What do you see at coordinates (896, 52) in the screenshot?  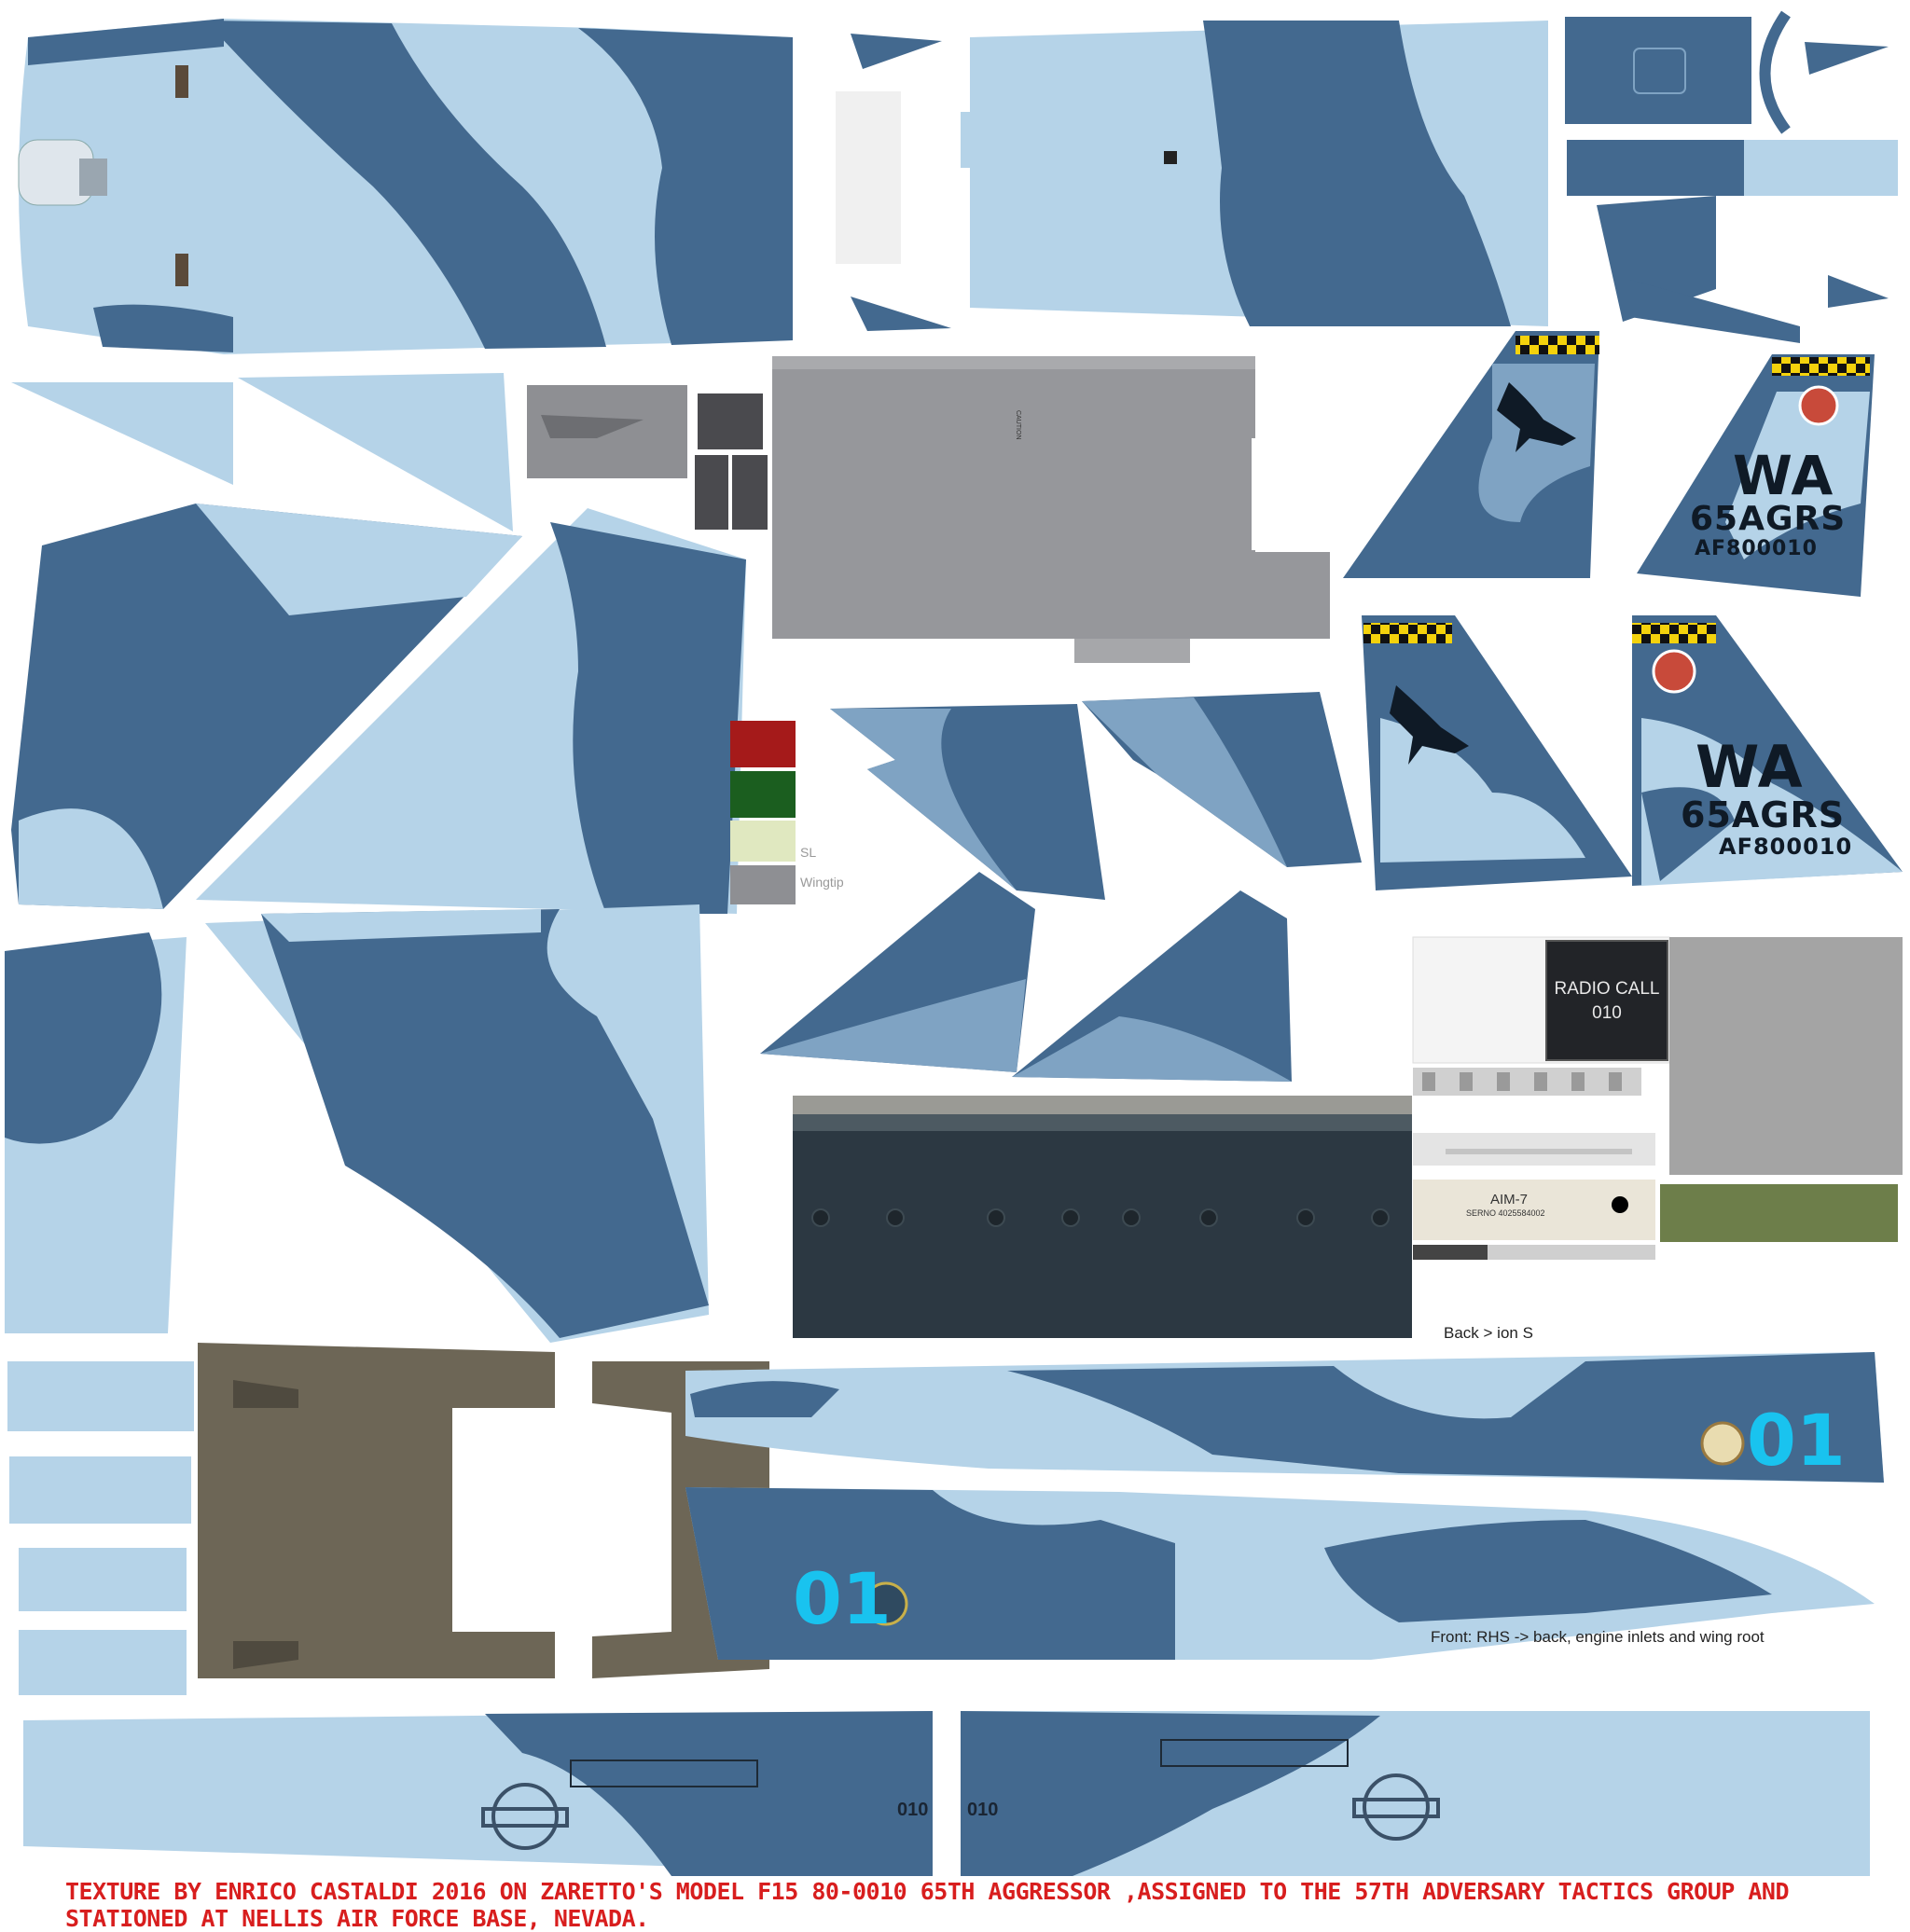 I see `fin-wedge-top` at bounding box center [896, 52].